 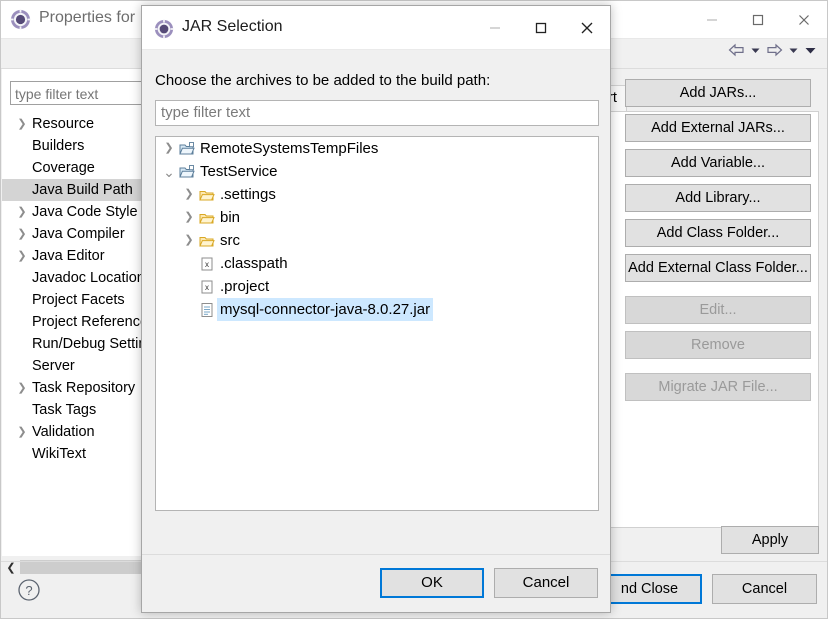 What do you see at coordinates (64, 410) in the screenshot?
I see `sidebar-item-label: Task Tags` at bounding box center [64, 410].